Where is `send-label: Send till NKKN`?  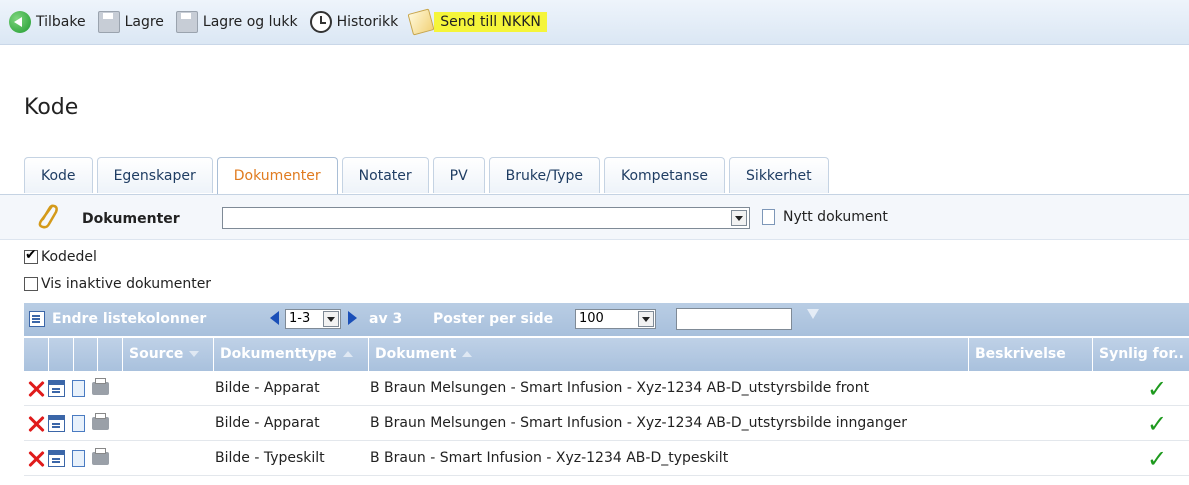
send-label: Send till NKKN is located at coordinates (490, 22).